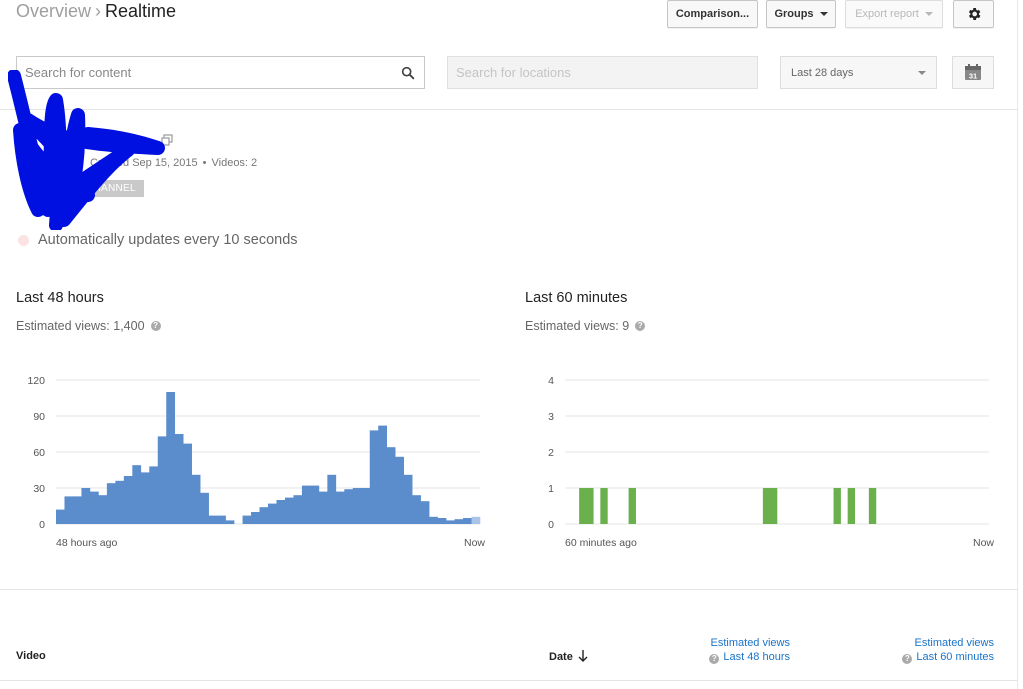  What do you see at coordinates (955, 657) in the screenshot?
I see `col-views-60m-bottom: Last 60 minutes` at bounding box center [955, 657].